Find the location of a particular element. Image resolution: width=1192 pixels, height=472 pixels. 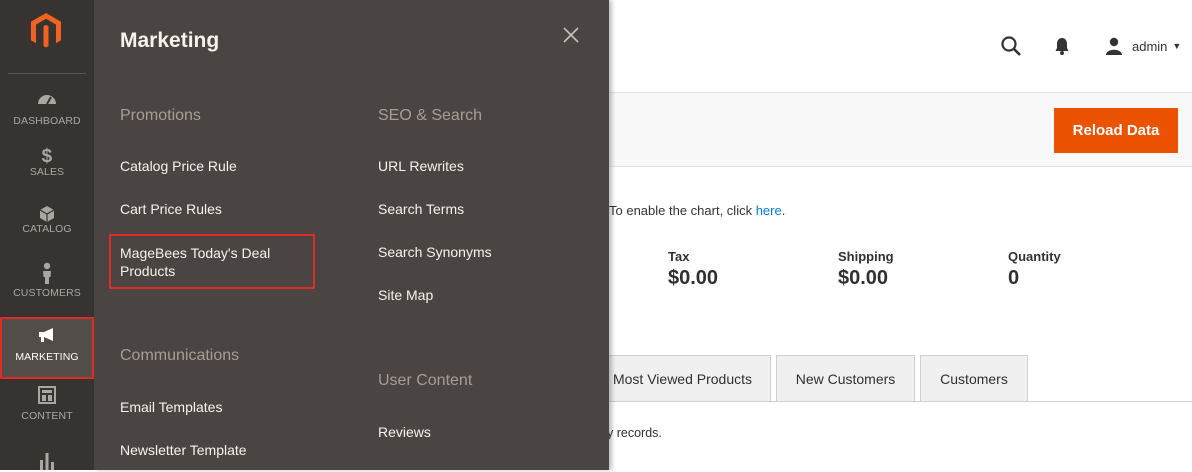

section-title-seo-search: SEO & Search is located at coordinates (430, 115).